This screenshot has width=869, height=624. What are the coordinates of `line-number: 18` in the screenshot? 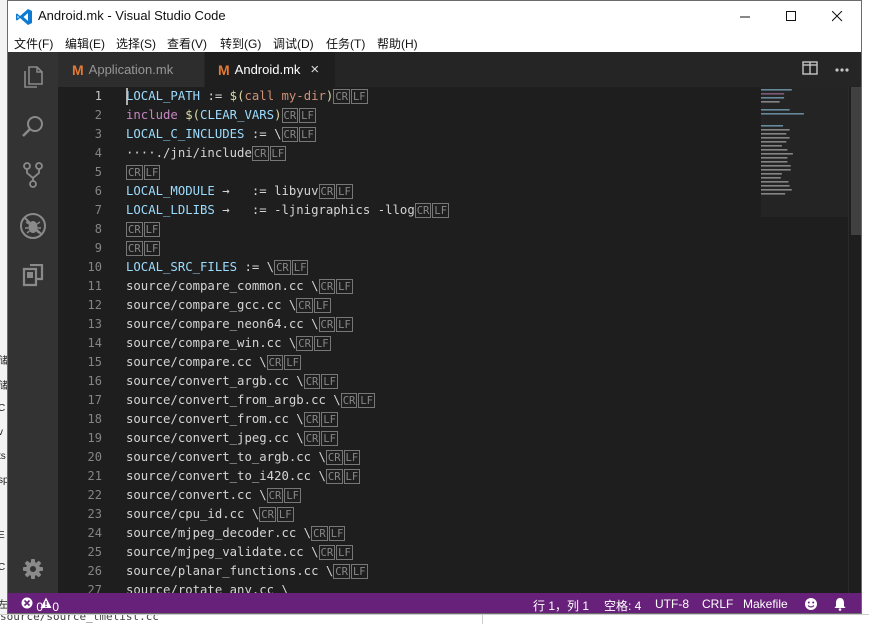 It's located at (94, 419).